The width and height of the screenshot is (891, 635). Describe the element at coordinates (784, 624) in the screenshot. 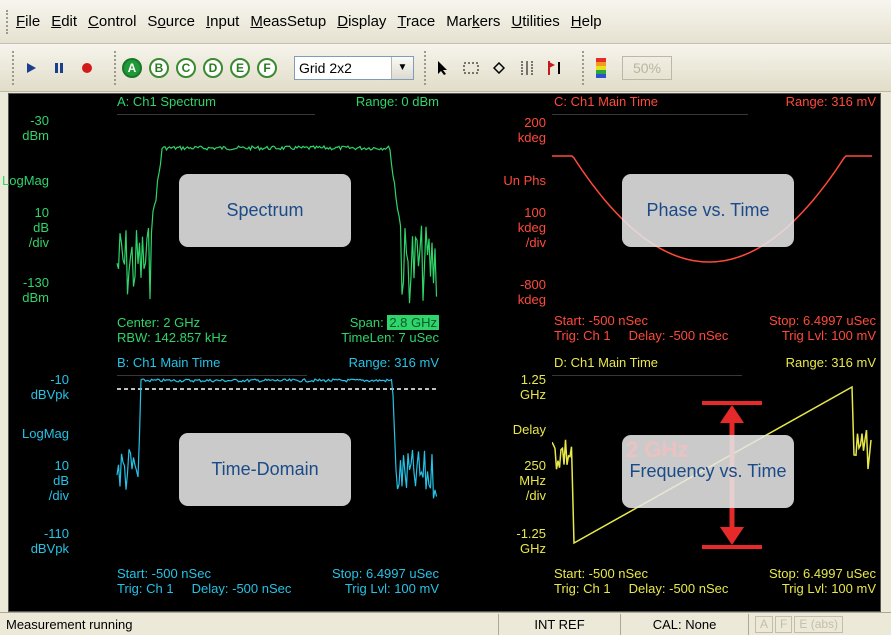

I see `status-indicator-1: F` at that location.